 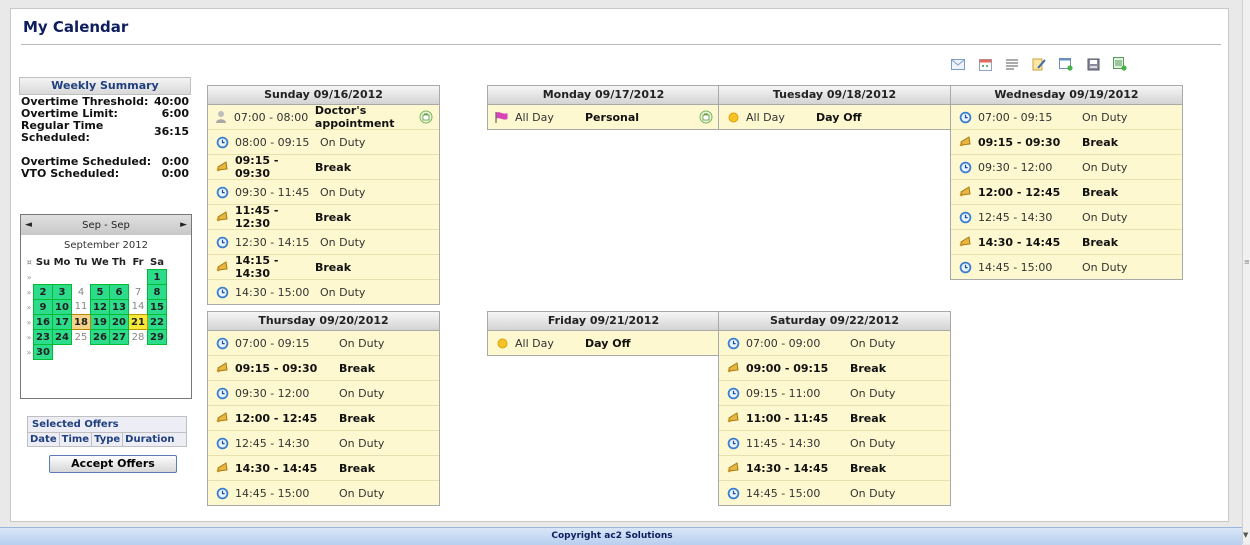 What do you see at coordinates (157, 292) in the screenshot?
I see `calendar-day: 8` at bounding box center [157, 292].